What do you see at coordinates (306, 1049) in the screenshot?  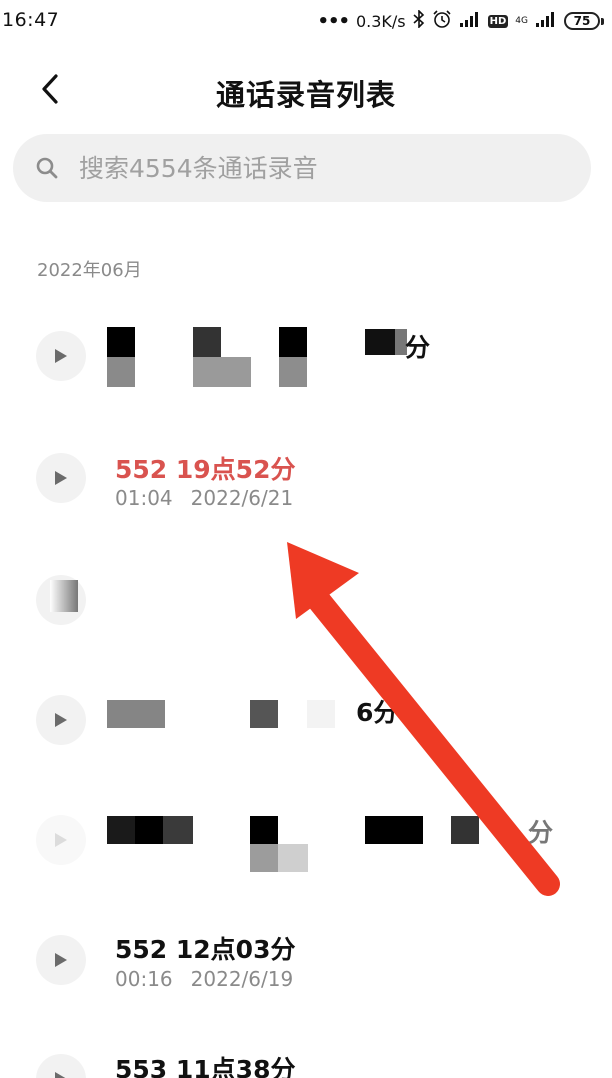 I see `recording-item: 553 11点38分` at bounding box center [306, 1049].